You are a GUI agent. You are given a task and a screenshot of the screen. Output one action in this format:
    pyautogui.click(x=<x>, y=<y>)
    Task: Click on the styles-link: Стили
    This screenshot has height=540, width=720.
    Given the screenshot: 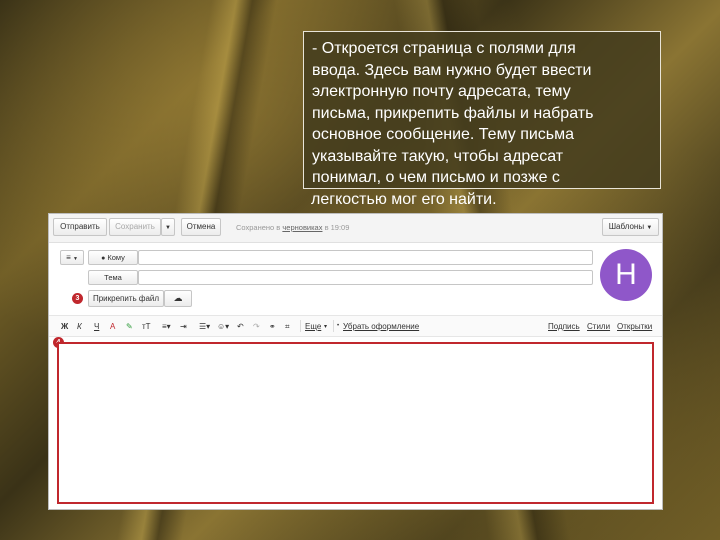 What is the action you would take?
    pyautogui.click(x=598, y=326)
    